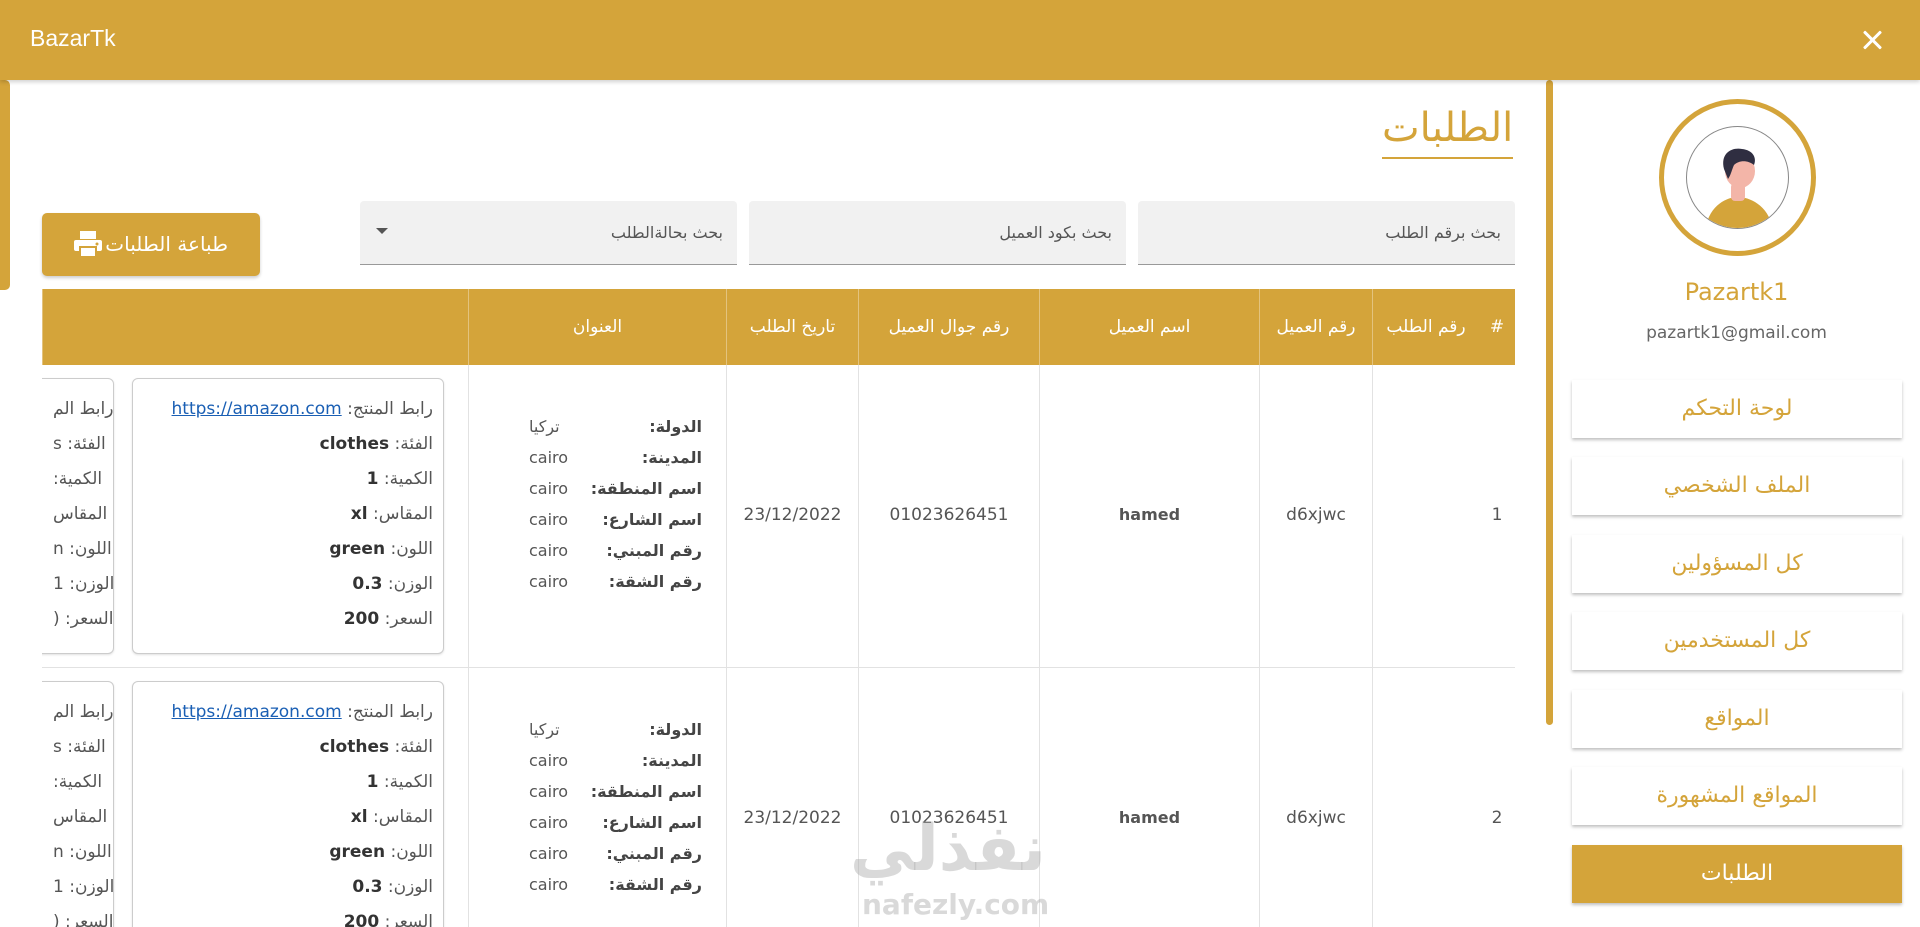 Image resolution: width=1920 pixels, height=927 pixels. What do you see at coordinates (357, 852) in the screenshot?
I see `product-value: green` at bounding box center [357, 852].